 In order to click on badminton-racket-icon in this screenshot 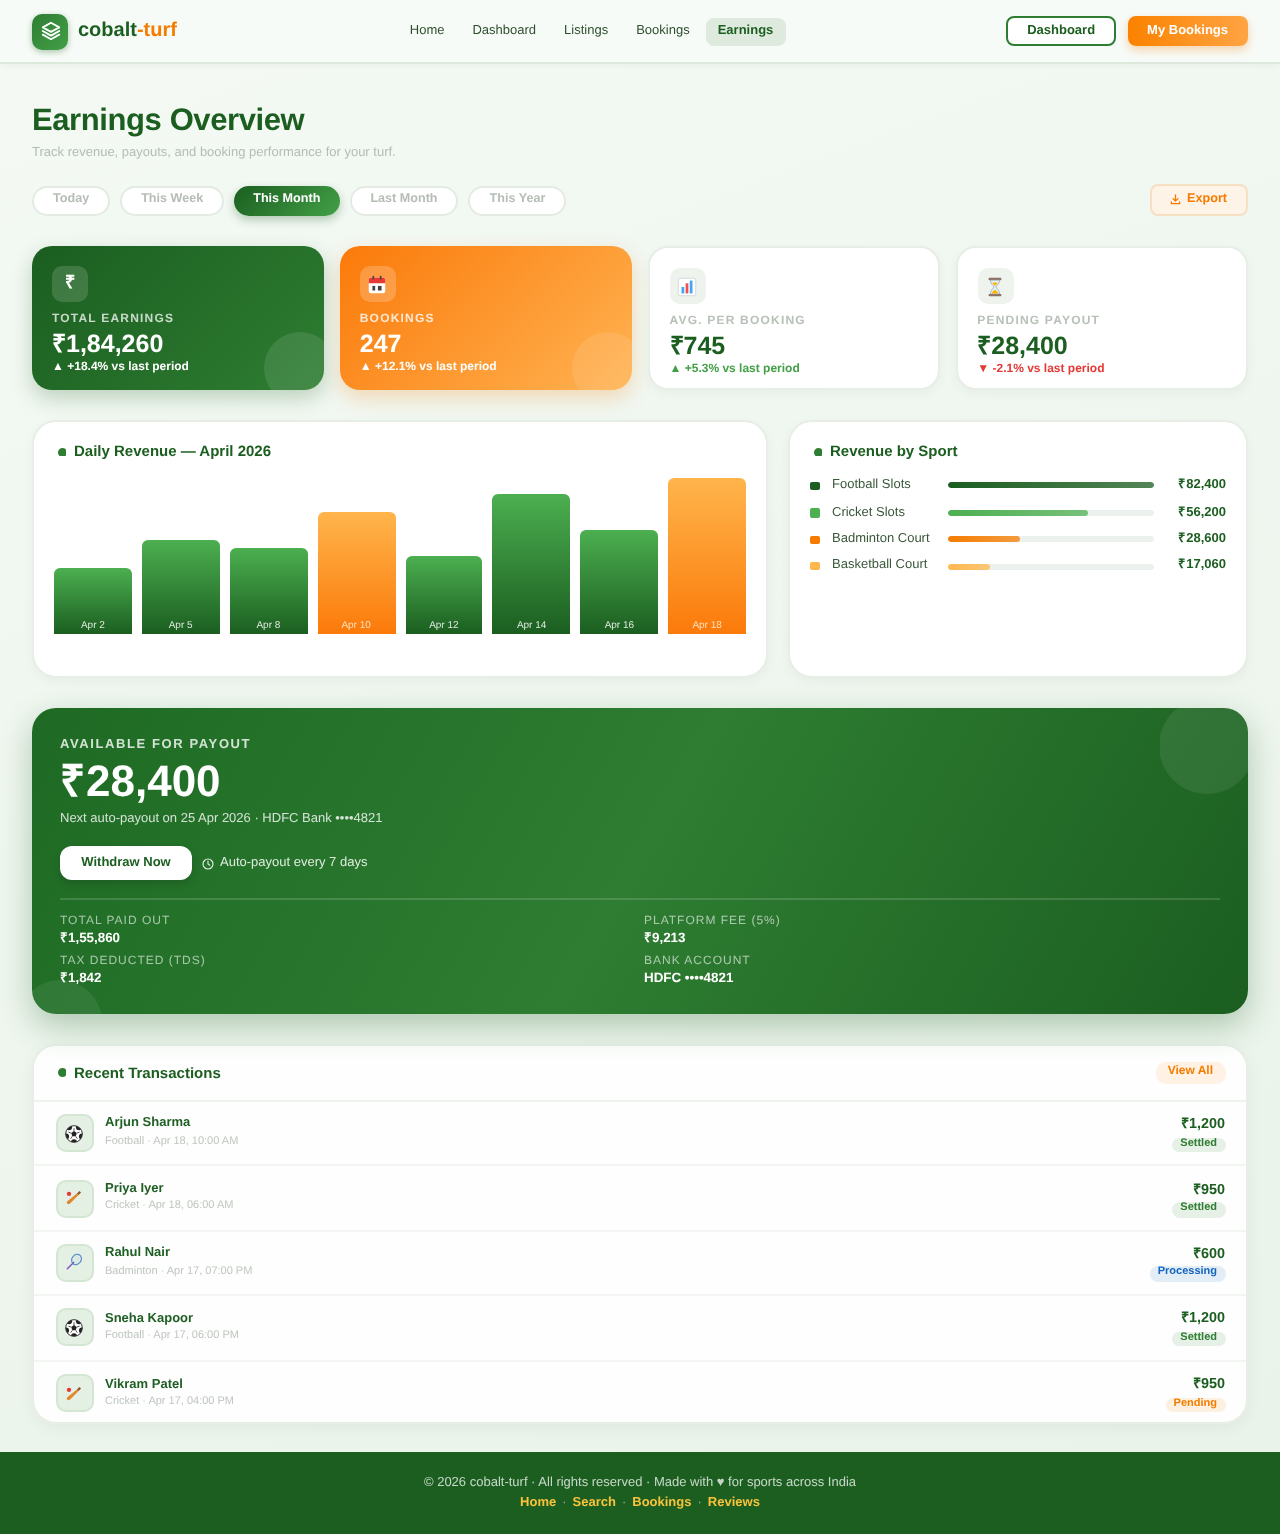, I will do `click(74, 1262)`.